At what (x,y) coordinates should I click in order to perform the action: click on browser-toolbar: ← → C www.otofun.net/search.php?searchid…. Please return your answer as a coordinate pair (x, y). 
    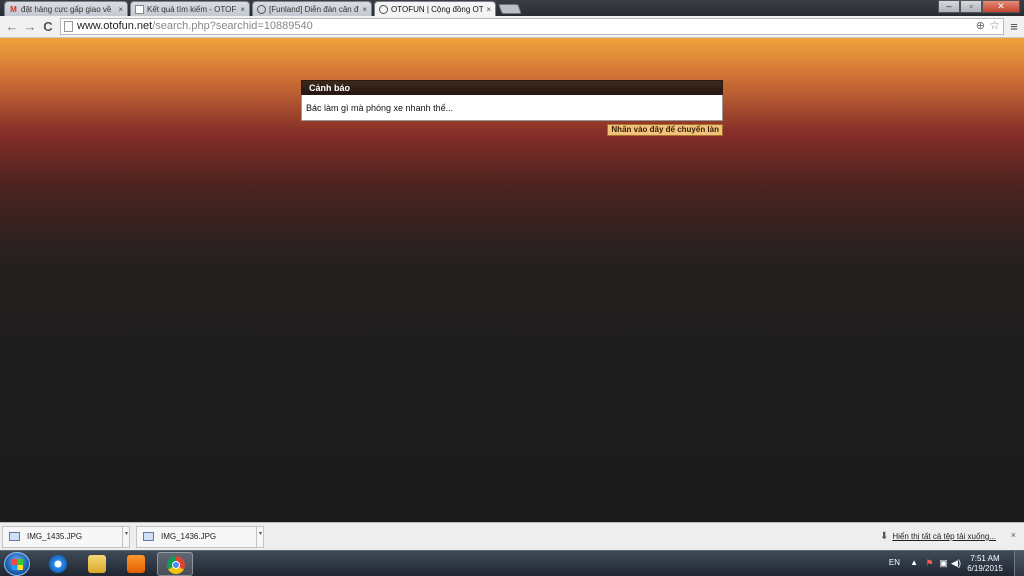
    Looking at the image, I should click on (512, 27).